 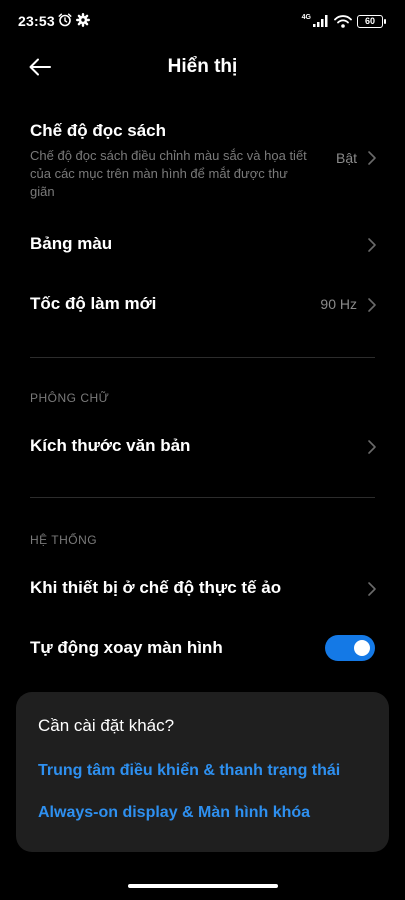 I want to click on battery-level: 60, so click(x=369, y=20).